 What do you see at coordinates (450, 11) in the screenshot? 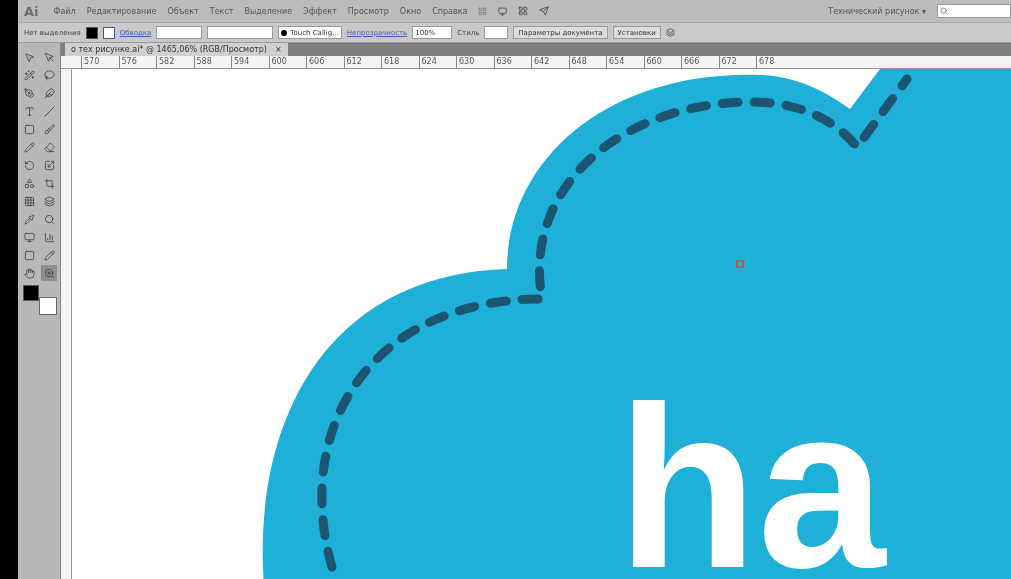
I see `menu-item: Справка` at bounding box center [450, 11].